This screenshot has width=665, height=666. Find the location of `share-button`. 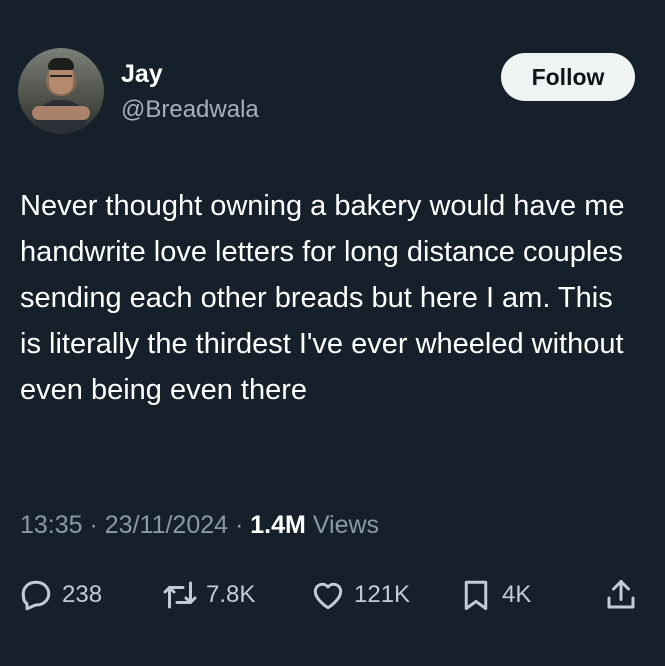

share-button is located at coordinates (625, 595).